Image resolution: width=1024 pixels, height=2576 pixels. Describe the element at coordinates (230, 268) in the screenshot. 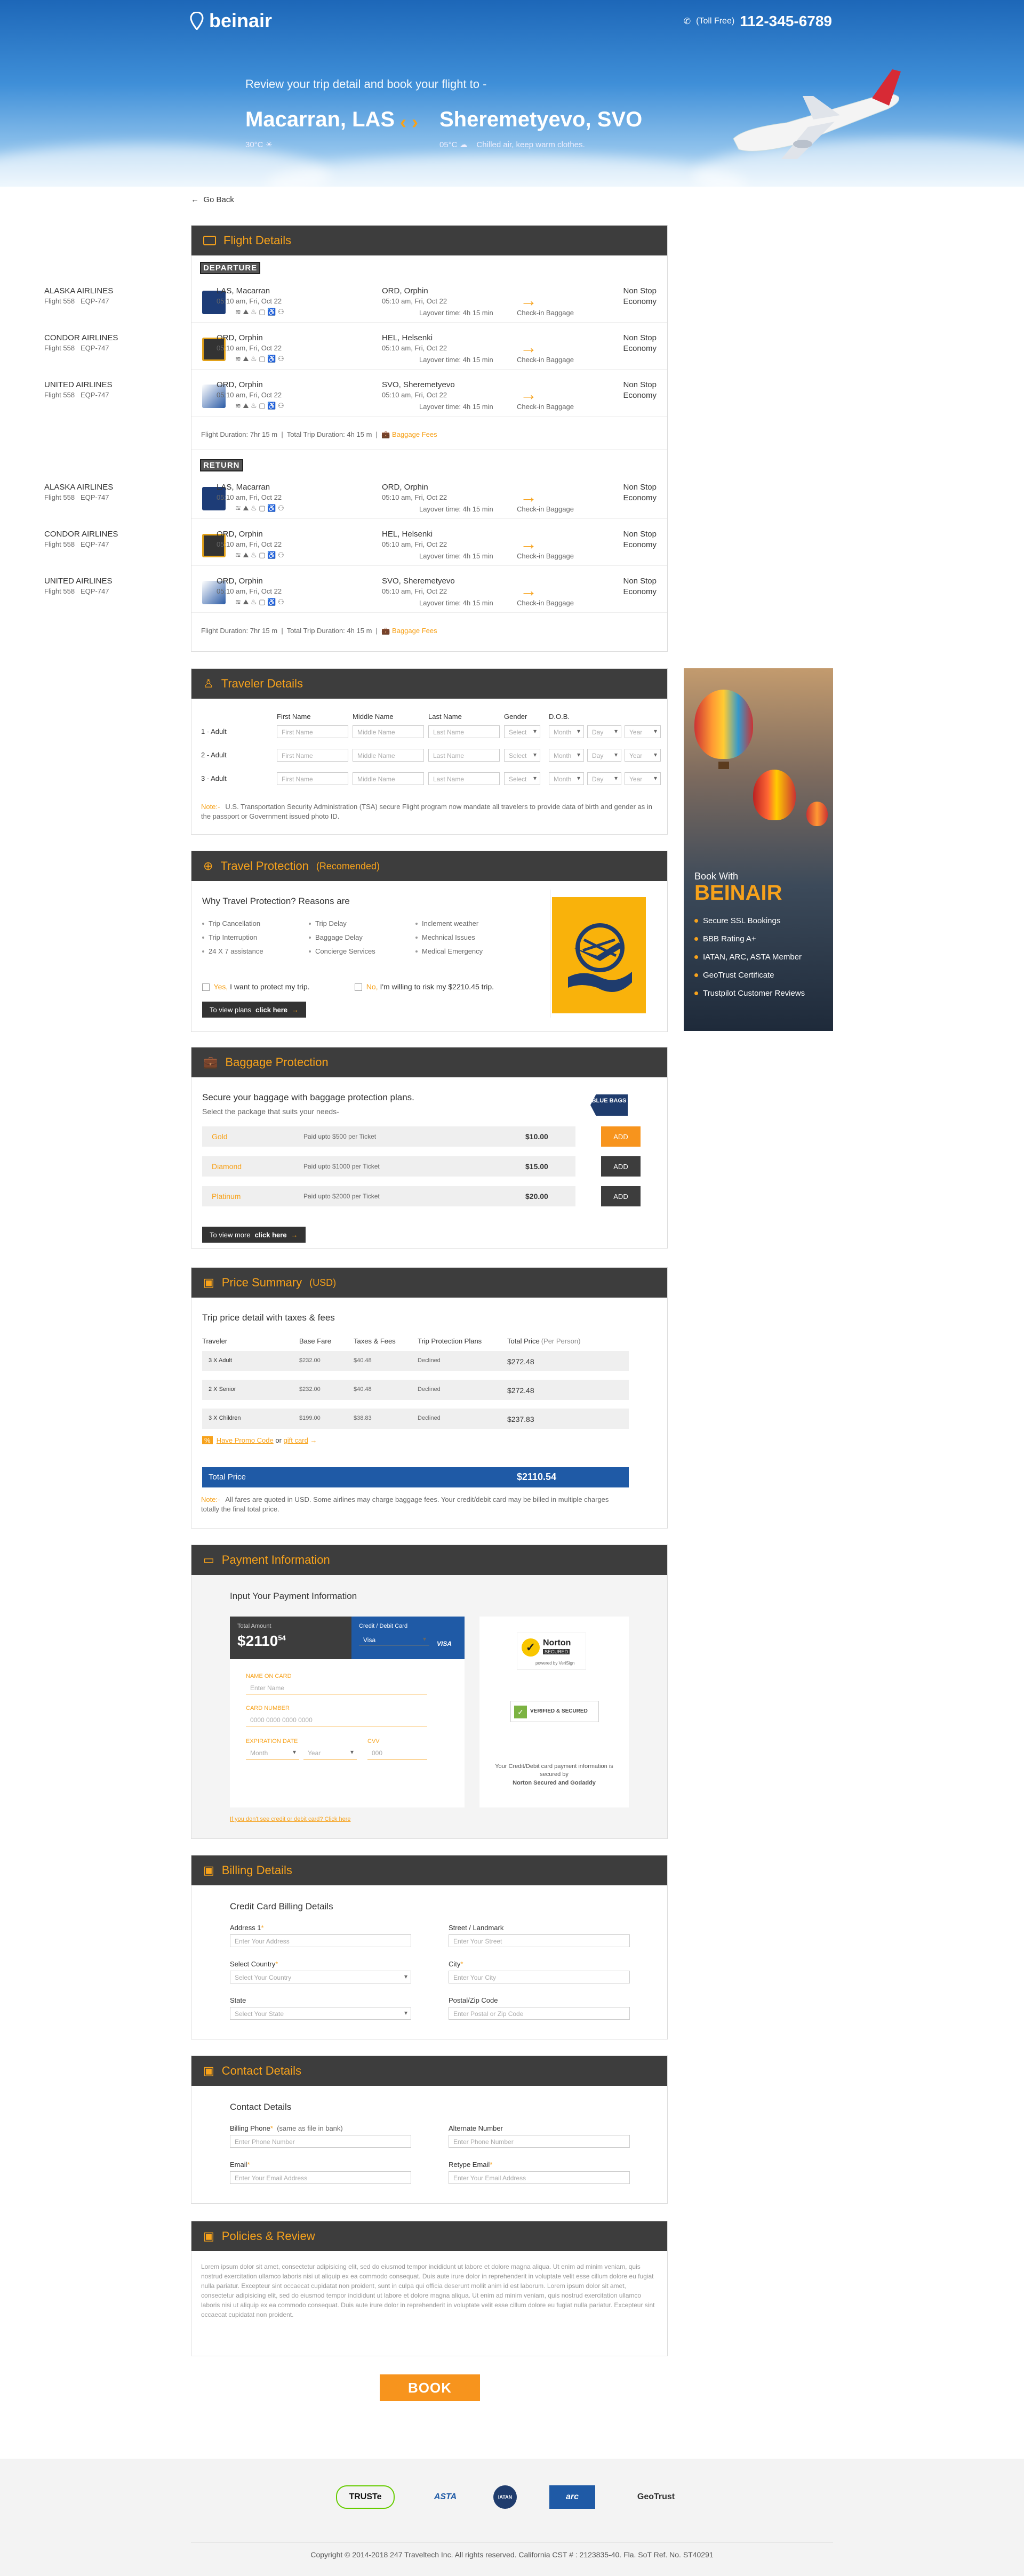

I see `departure-label: DEPARTURE` at that location.